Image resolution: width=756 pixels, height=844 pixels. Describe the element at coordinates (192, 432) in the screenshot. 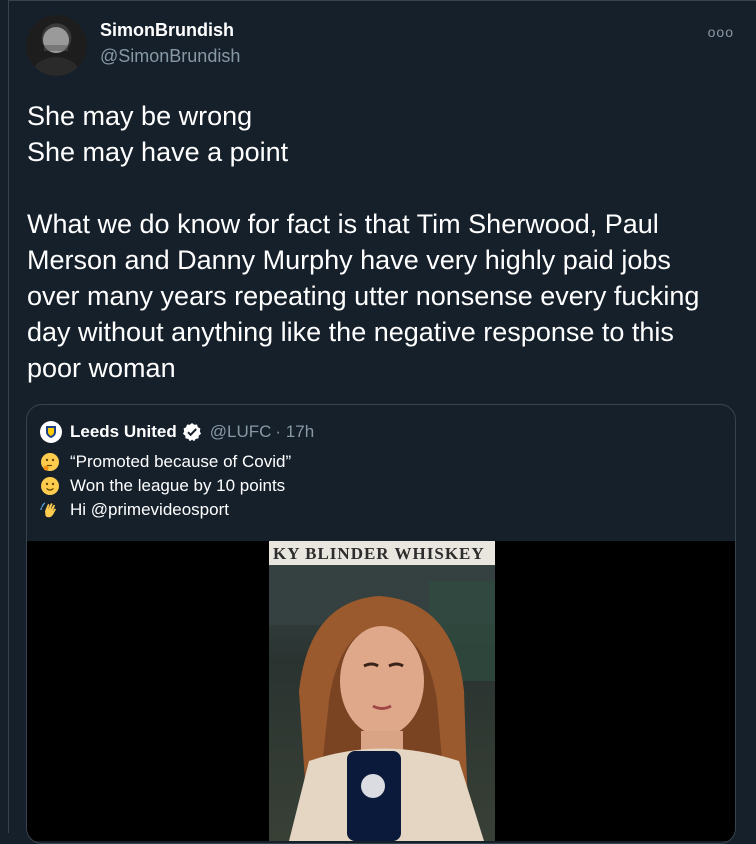

I see `verified-badge-icon` at that location.